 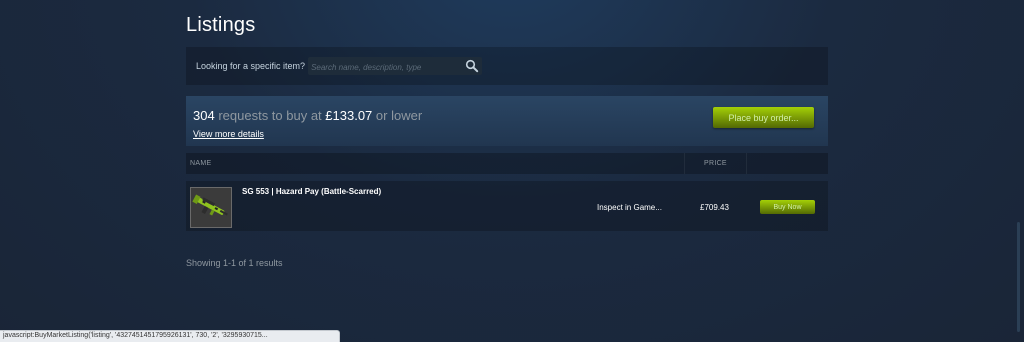 What do you see at coordinates (221, 25) in the screenshot?
I see `page-title: Listings` at bounding box center [221, 25].